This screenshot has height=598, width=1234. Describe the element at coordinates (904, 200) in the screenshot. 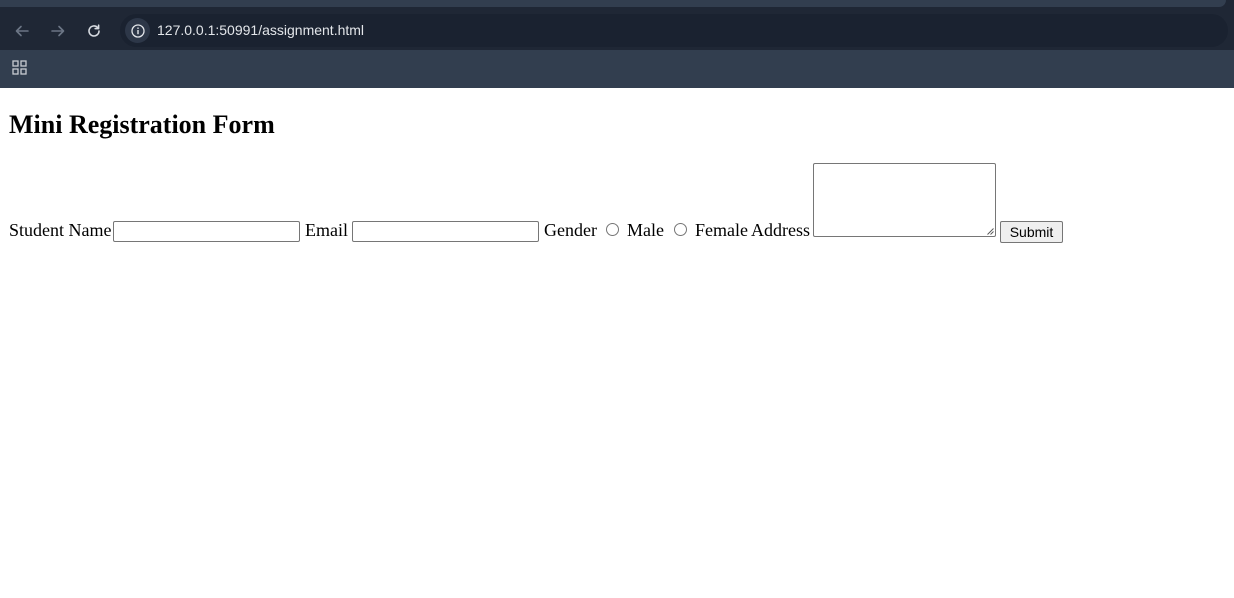

I see `address-textarea` at that location.